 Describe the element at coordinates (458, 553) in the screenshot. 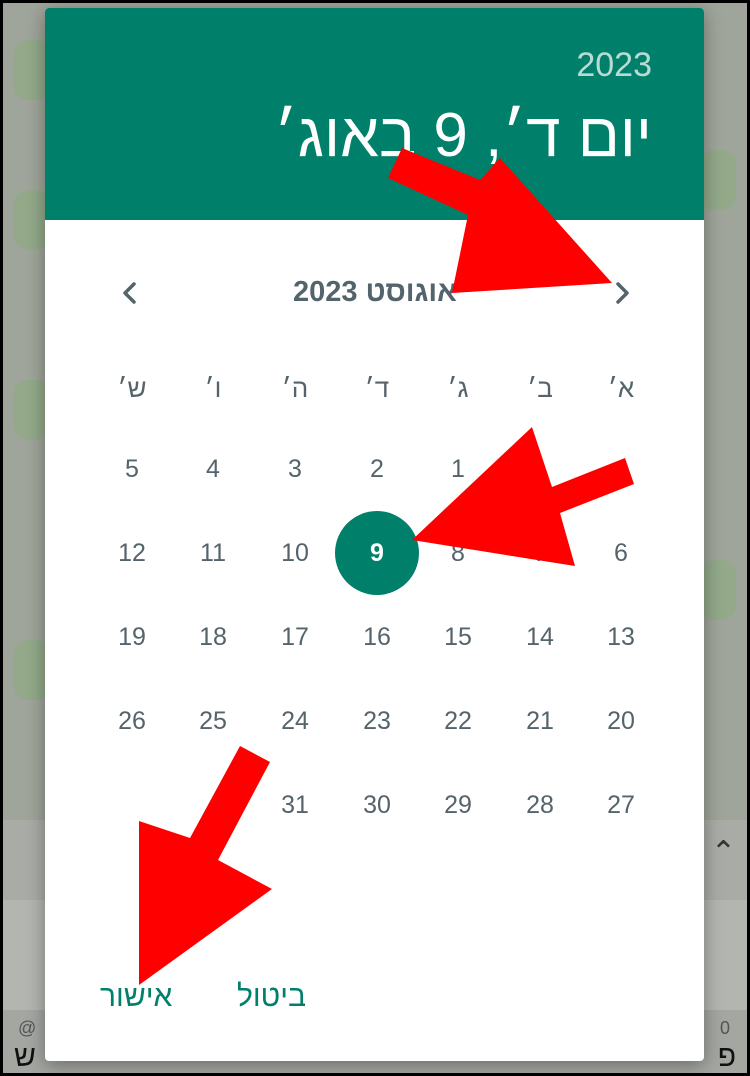

I see `calendar-day: 8` at that location.